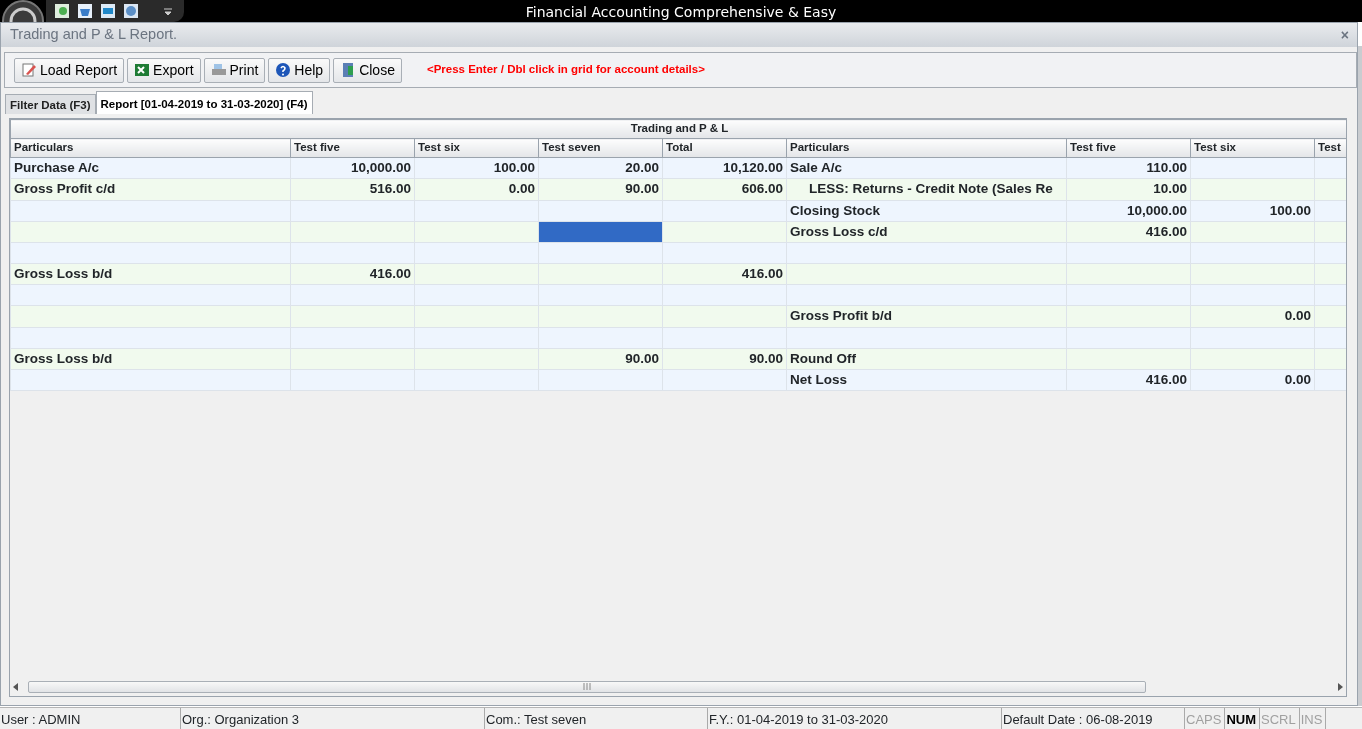 Image resolution: width=1362 pixels, height=729 pixels. Describe the element at coordinates (855, 718) in the screenshot. I see `status-text: F.Y.: 01-04-2019 to 31-03-2020` at that location.